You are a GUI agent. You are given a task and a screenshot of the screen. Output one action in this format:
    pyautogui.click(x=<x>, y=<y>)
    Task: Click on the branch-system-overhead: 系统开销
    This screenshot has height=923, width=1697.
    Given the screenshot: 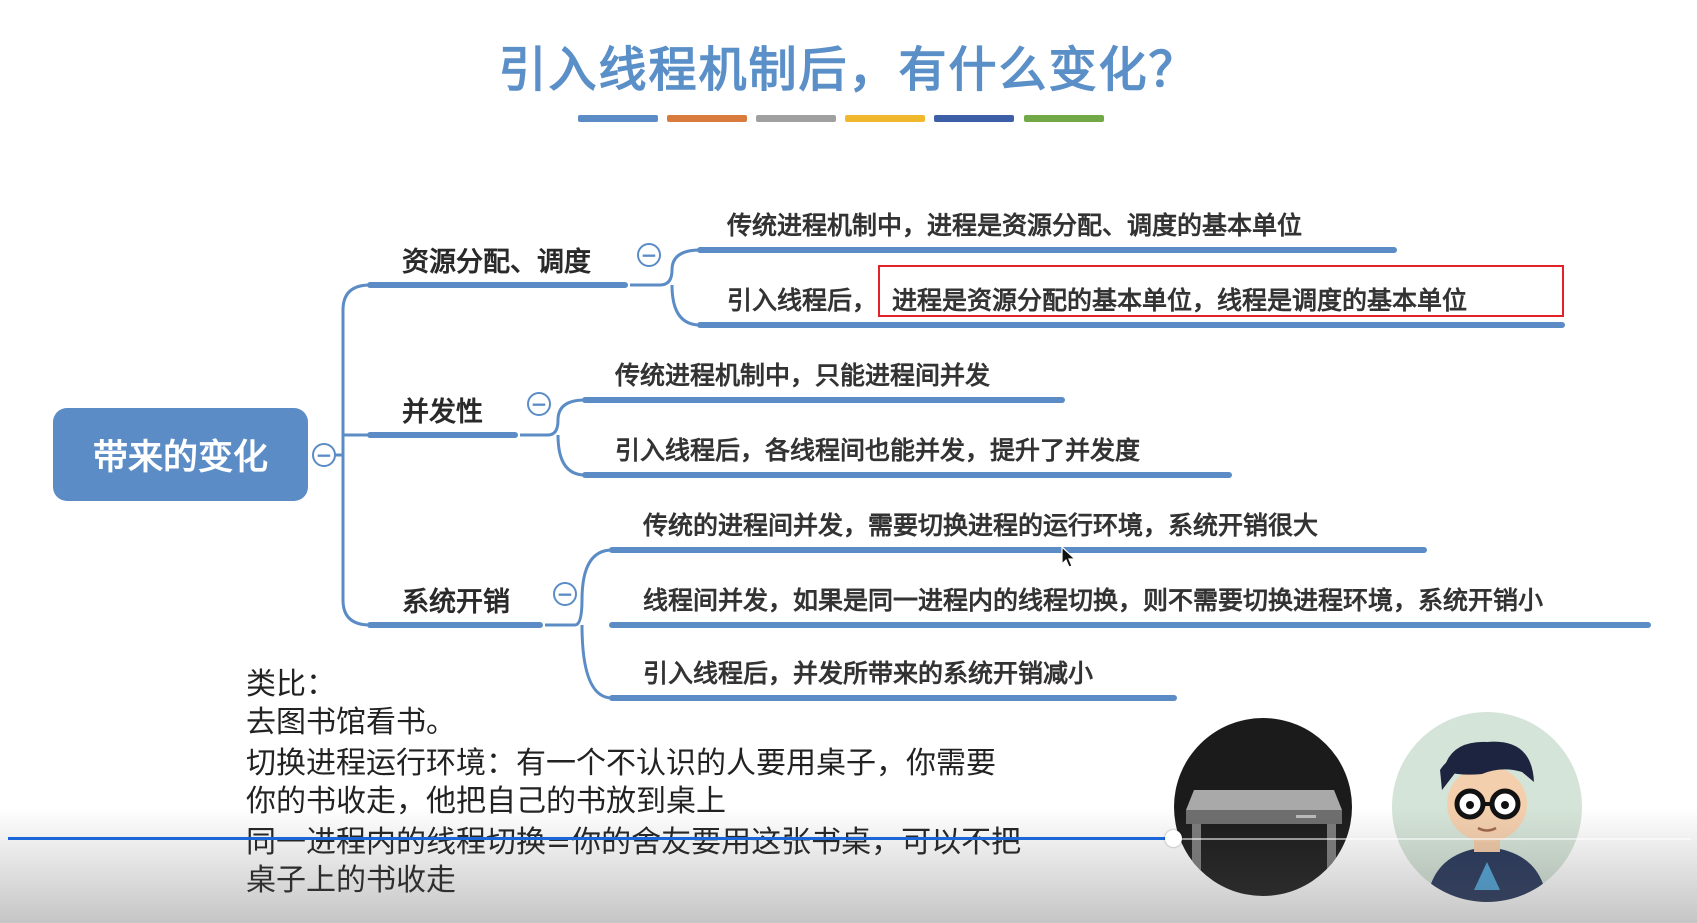 What is the action you would take?
    pyautogui.click(x=456, y=599)
    